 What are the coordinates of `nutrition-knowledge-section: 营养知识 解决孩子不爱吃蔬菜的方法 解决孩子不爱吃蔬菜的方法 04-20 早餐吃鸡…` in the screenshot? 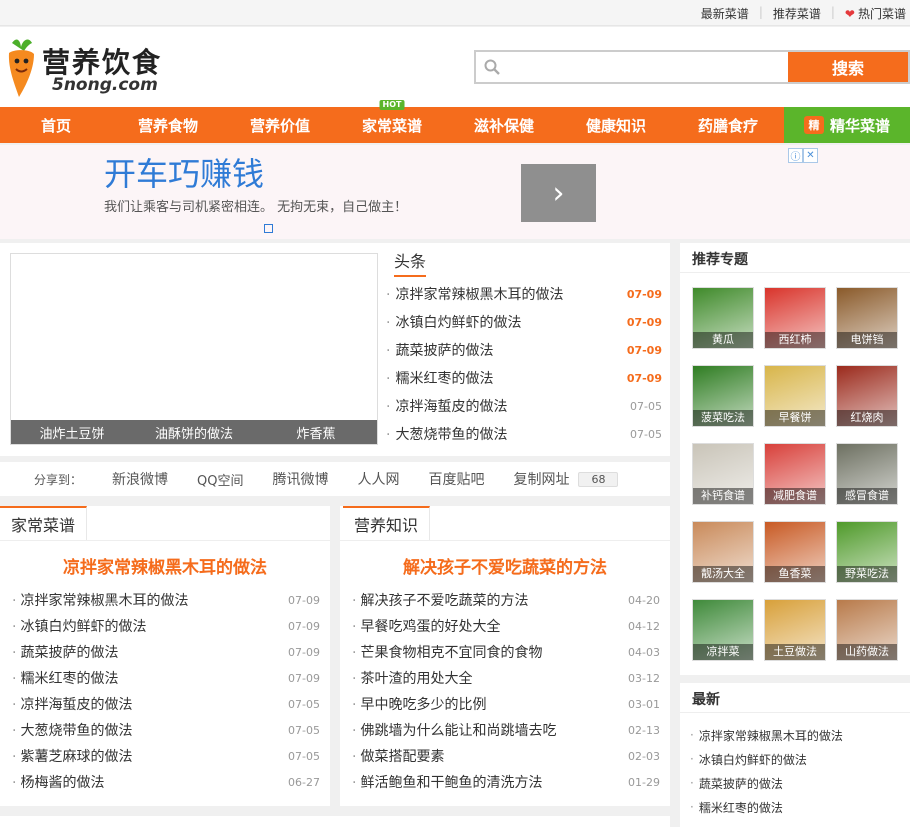 It's located at (505, 656).